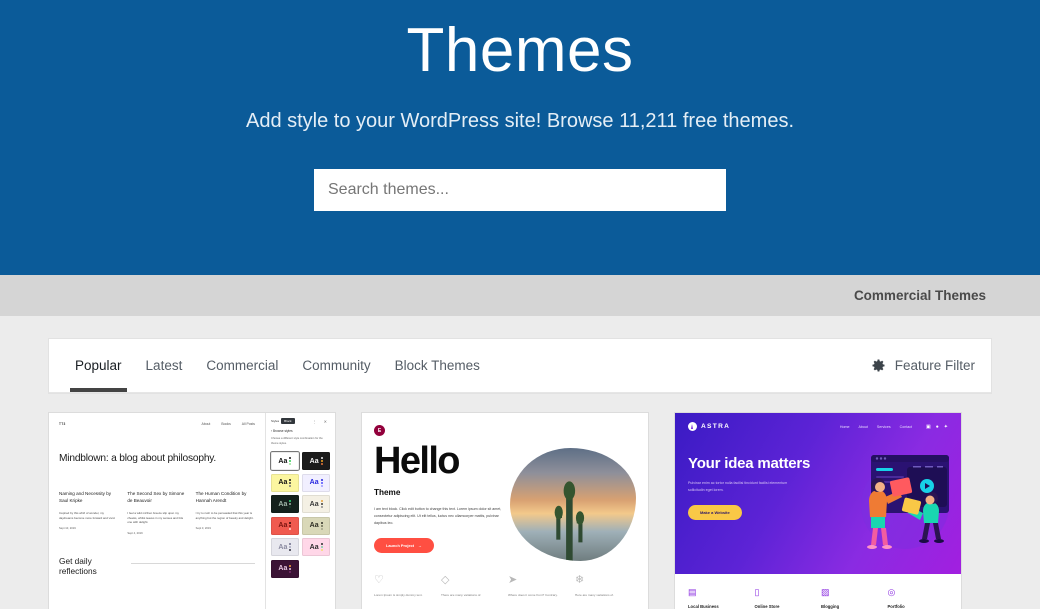  Describe the element at coordinates (138, 458) in the screenshot. I see `tt3-headline: Mindblown: a blog about philosophy.` at that location.